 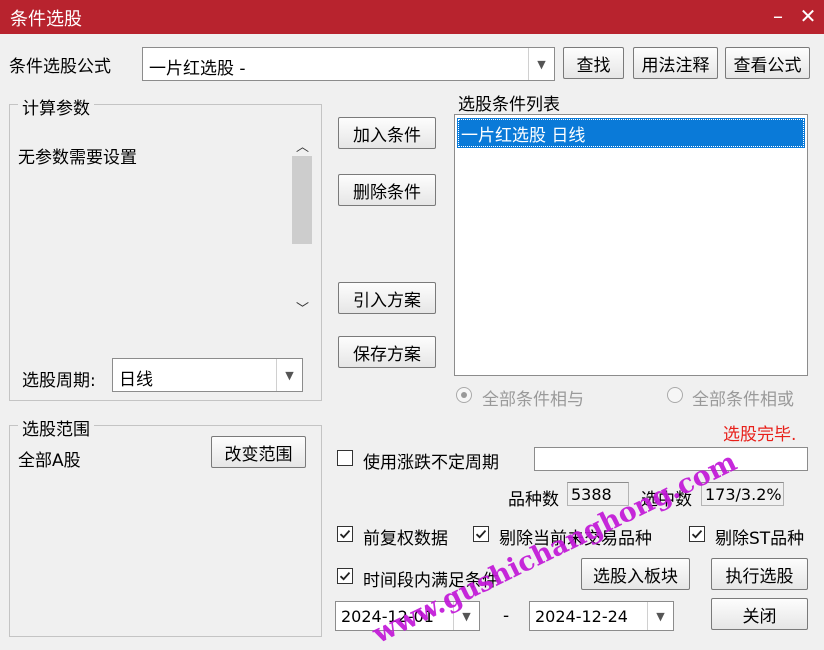 I want to click on close-icon: ✕, so click(x=808, y=16).